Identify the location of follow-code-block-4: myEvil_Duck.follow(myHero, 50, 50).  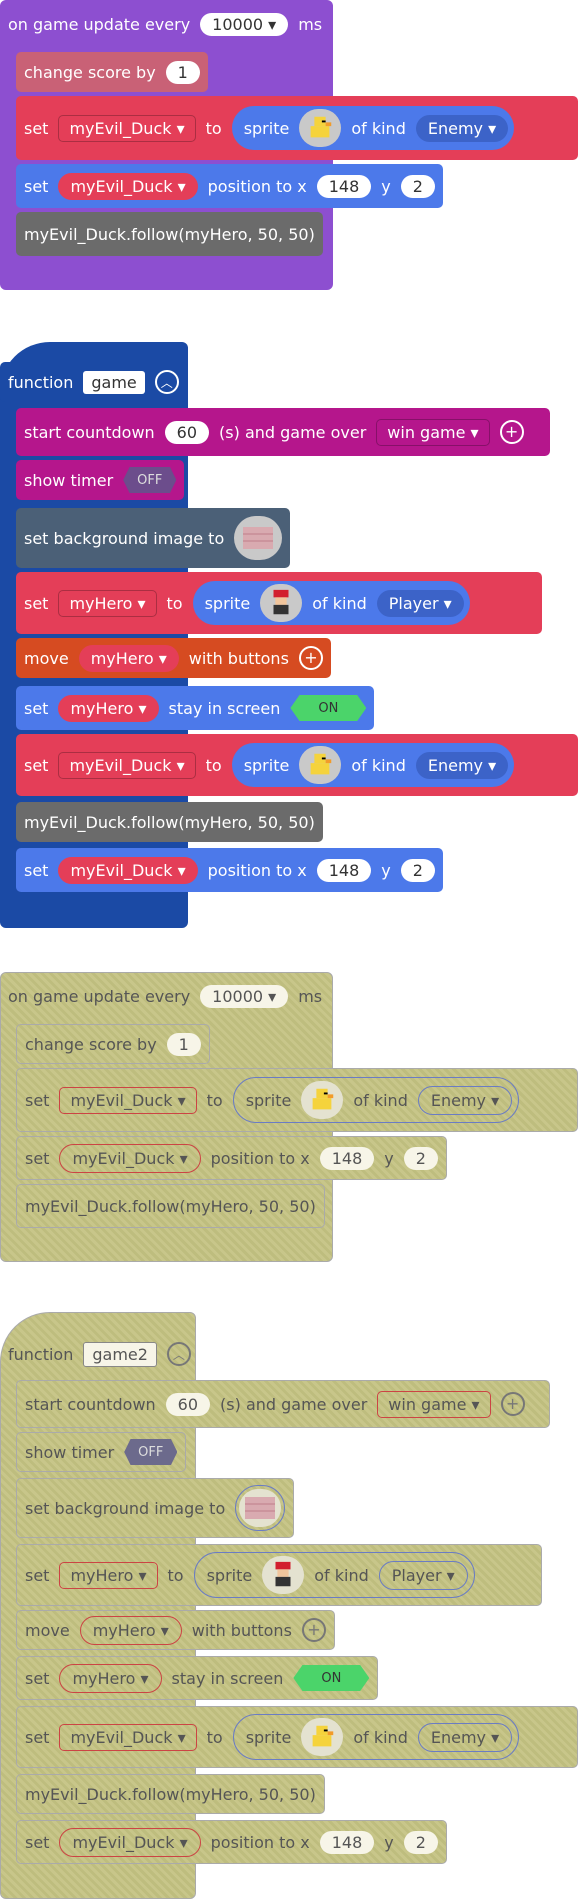
(170, 1794).